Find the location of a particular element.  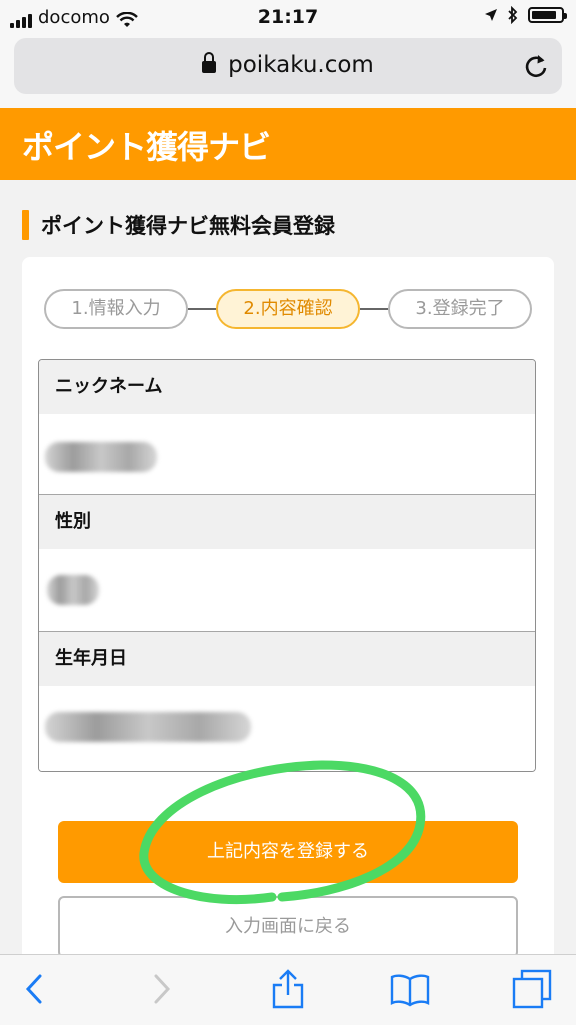

url-display: poikaku.com is located at coordinates (288, 65).